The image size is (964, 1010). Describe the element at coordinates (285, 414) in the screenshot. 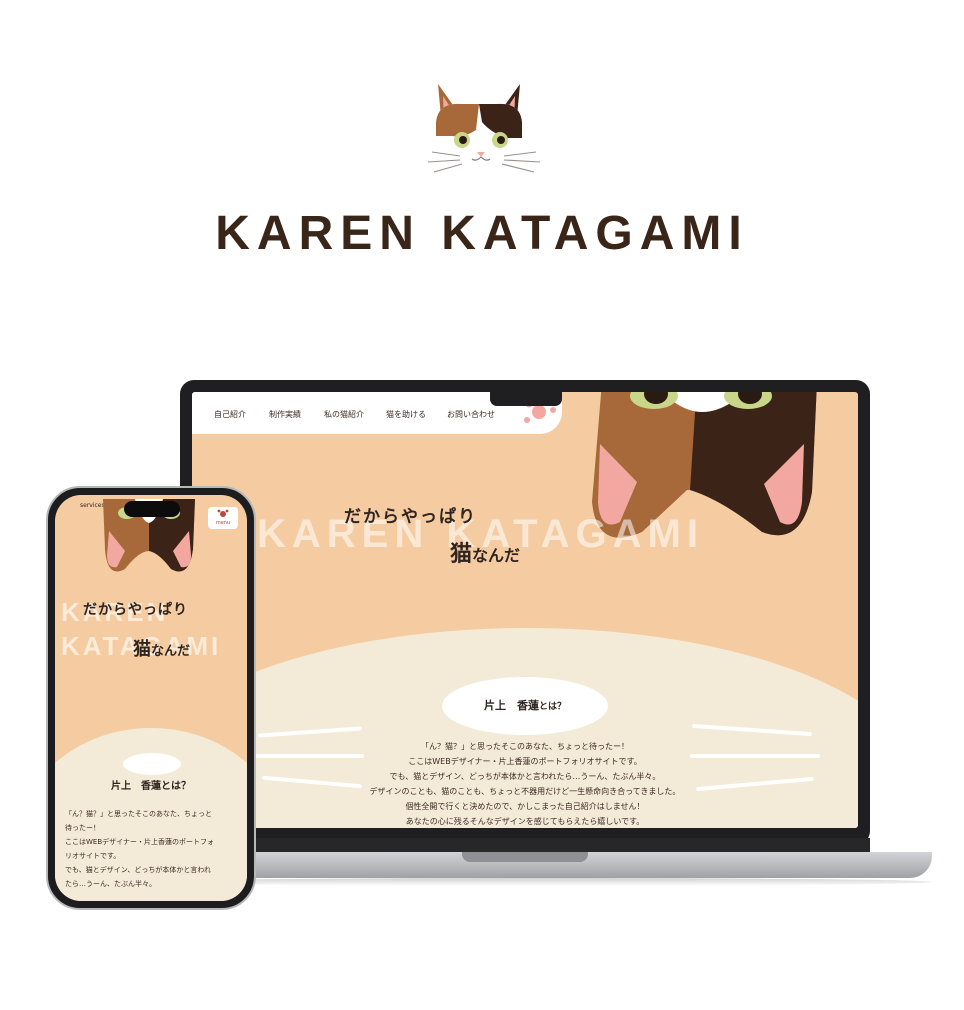

I see `nav-item-works: 制作実績` at that location.